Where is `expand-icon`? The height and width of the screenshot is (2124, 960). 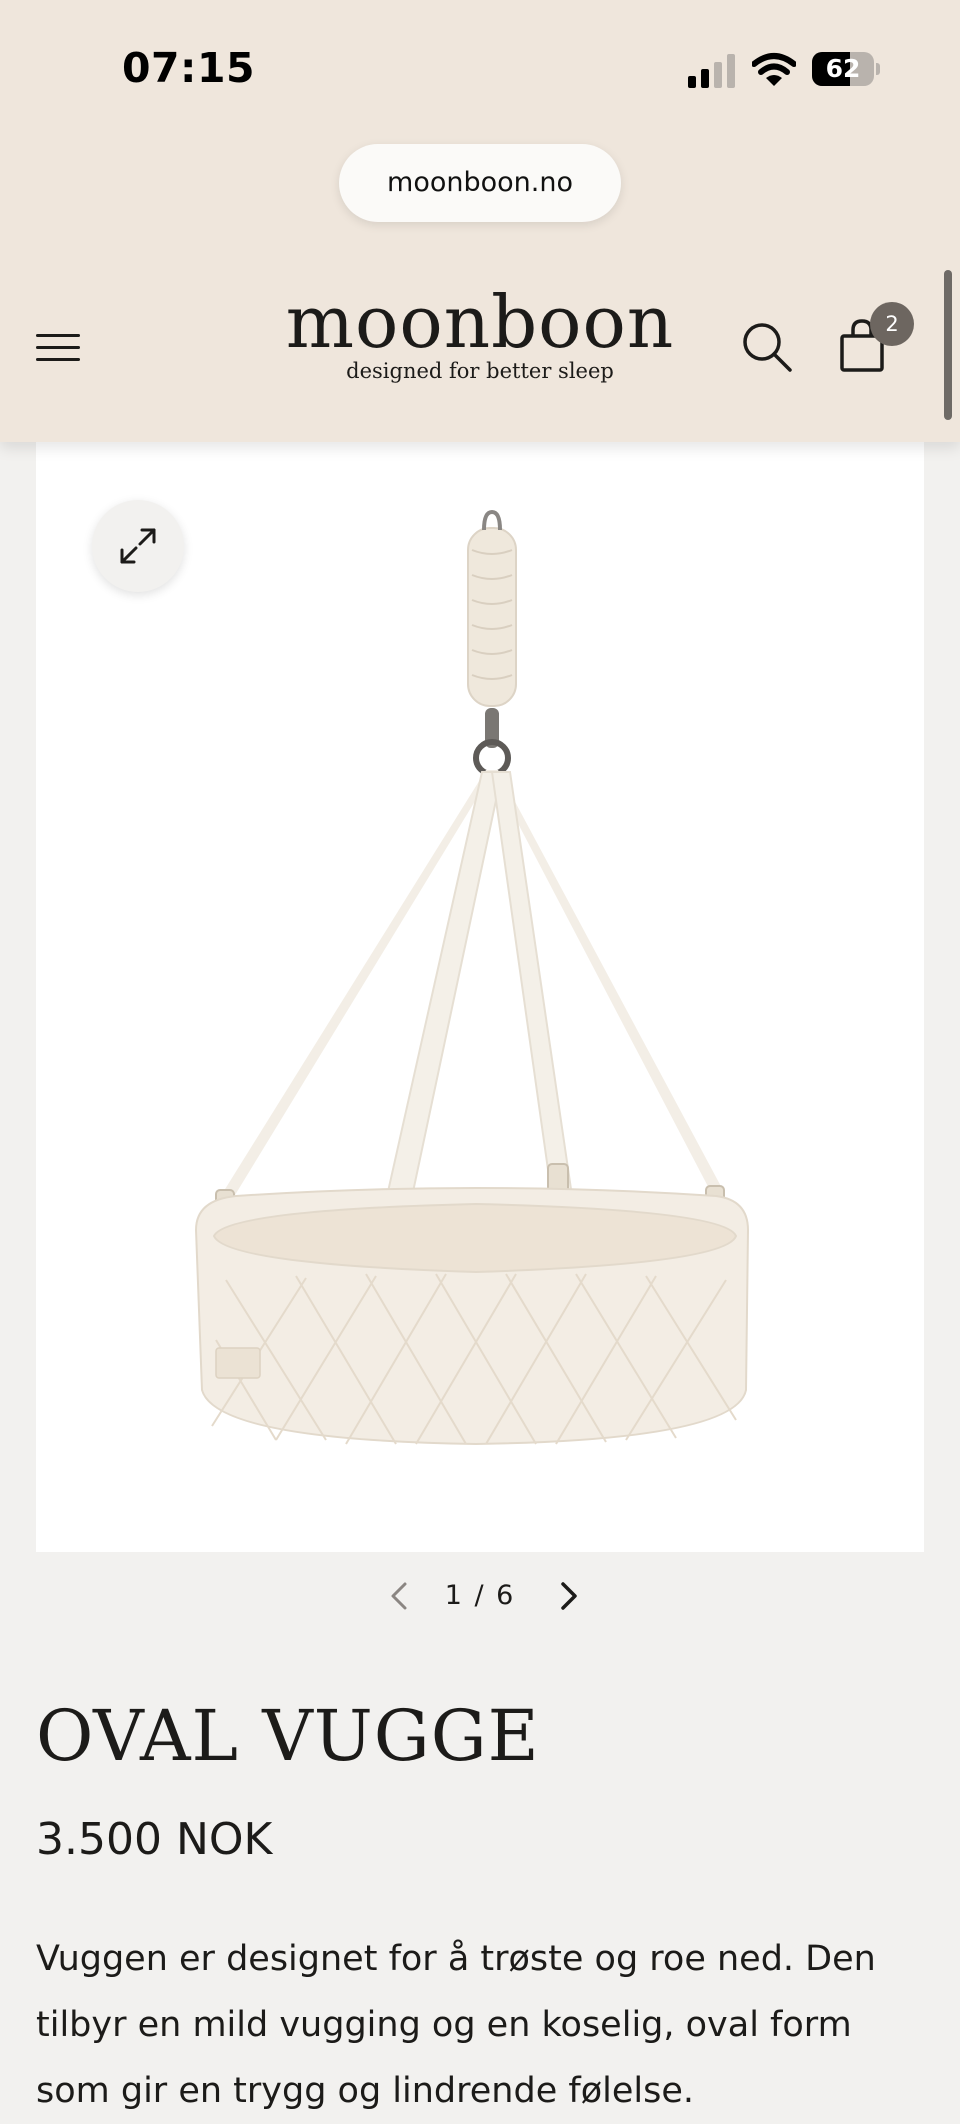
expand-icon is located at coordinates (138, 546).